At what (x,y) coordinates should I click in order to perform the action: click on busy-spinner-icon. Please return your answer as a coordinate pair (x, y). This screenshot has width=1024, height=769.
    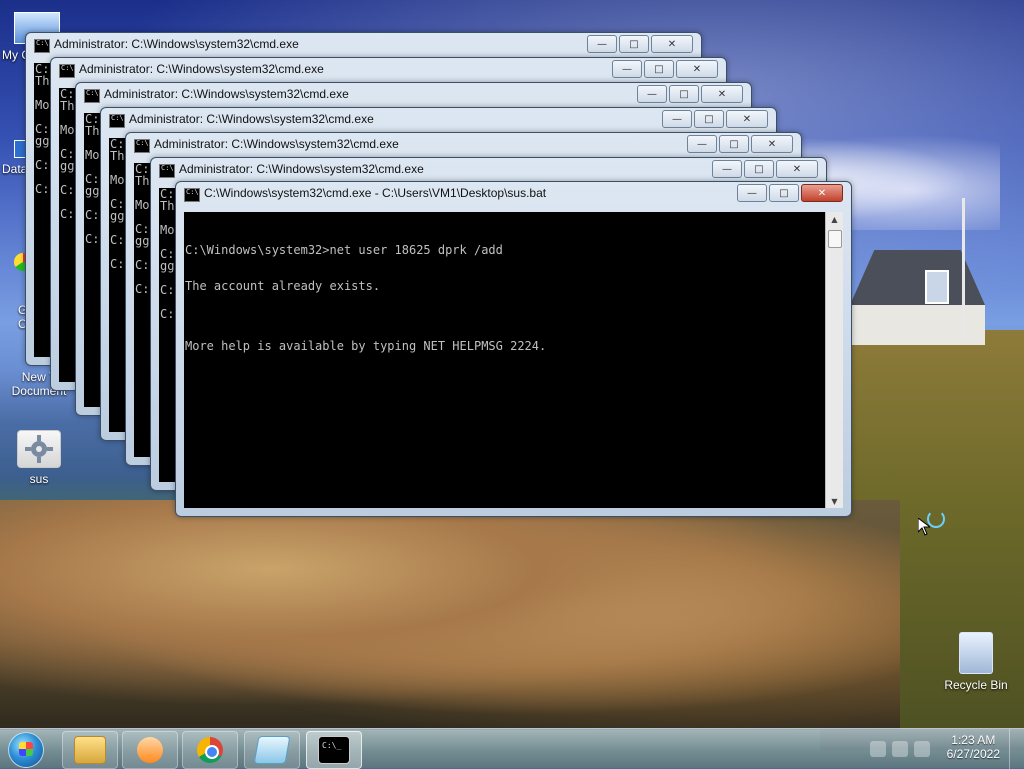
    Looking at the image, I should click on (936, 519).